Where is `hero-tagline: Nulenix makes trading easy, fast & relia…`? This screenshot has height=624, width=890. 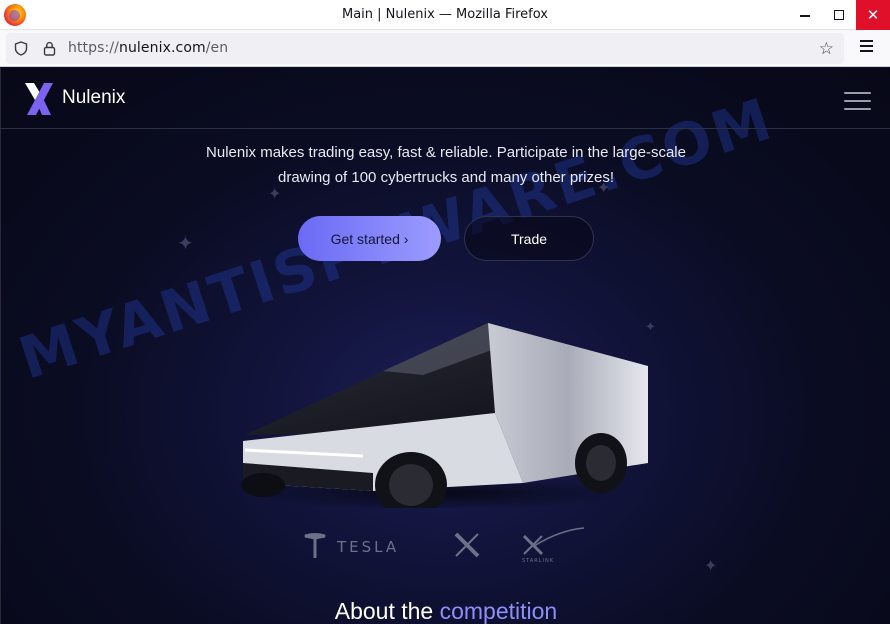
hero-tagline: Nulenix makes trading easy, fast & relia… is located at coordinates (445, 165).